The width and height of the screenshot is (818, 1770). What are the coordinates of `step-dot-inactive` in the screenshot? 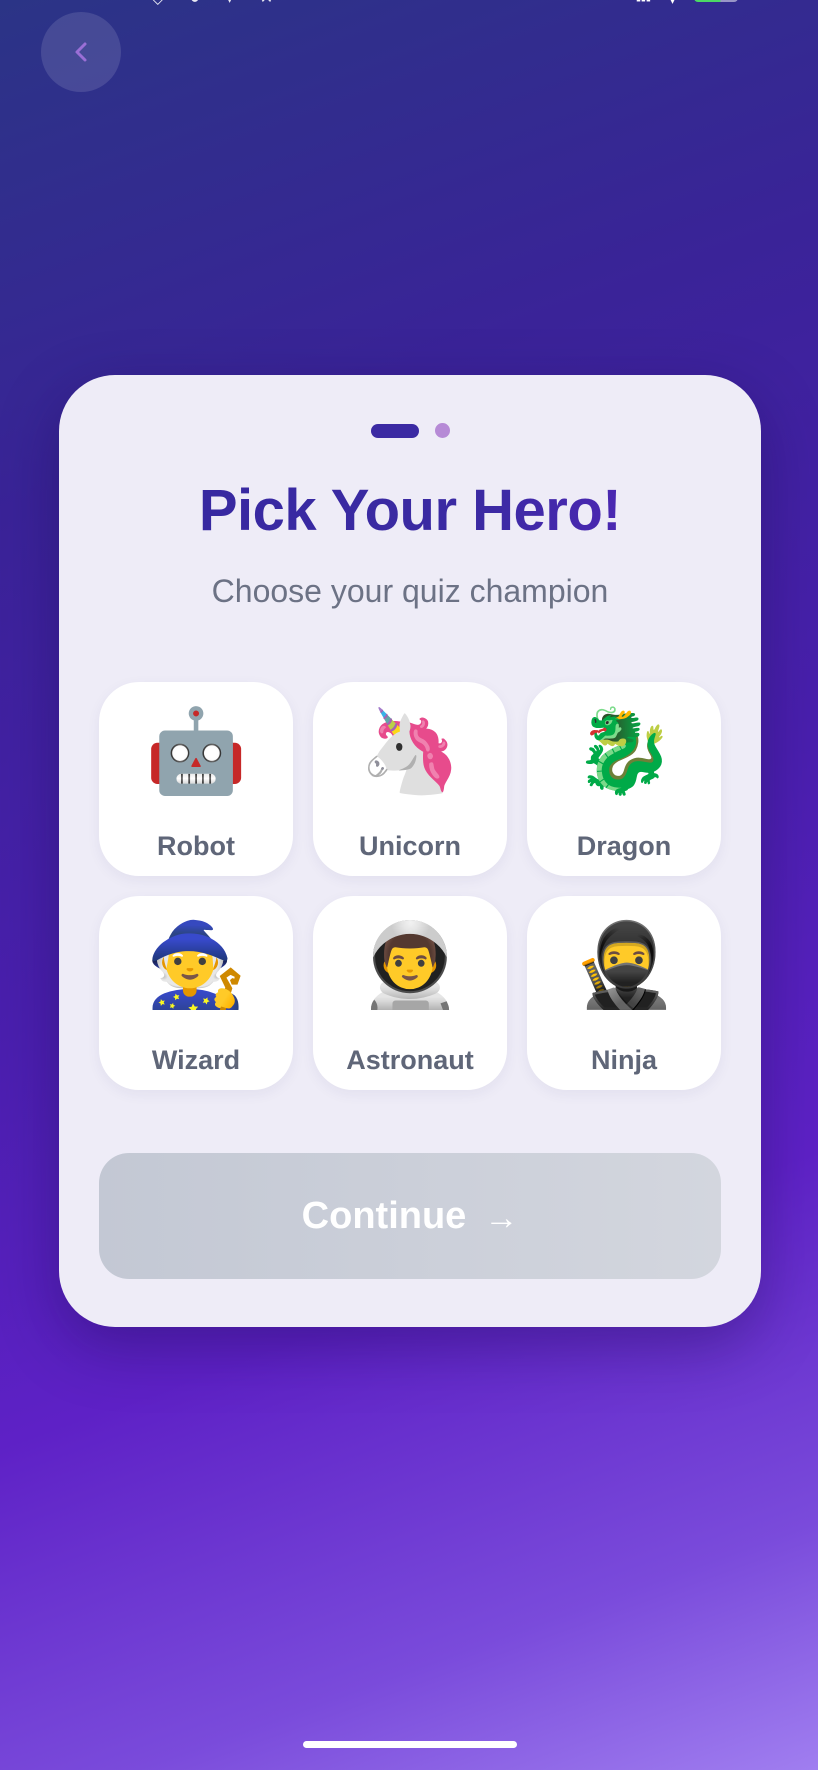 It's located at (442, 430).